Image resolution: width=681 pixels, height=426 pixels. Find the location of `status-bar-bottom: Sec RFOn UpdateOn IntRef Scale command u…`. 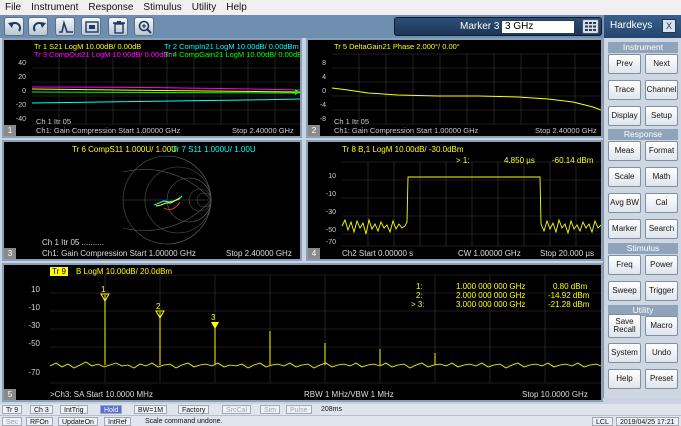

status-bar-bottom: Sec RFOn UpdateOn IntRef Scale command u… is located at coordinates (340, 420).